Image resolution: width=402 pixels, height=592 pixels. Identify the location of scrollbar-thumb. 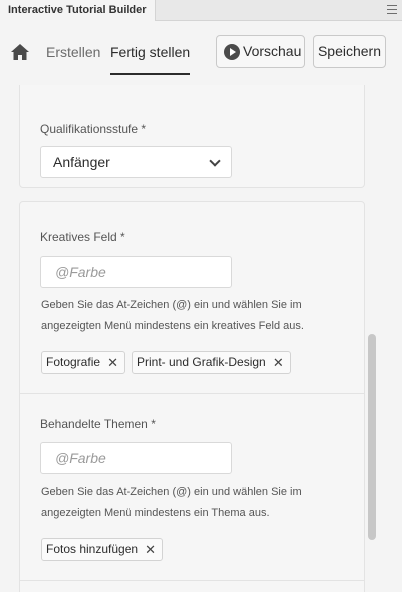
(372, 437).